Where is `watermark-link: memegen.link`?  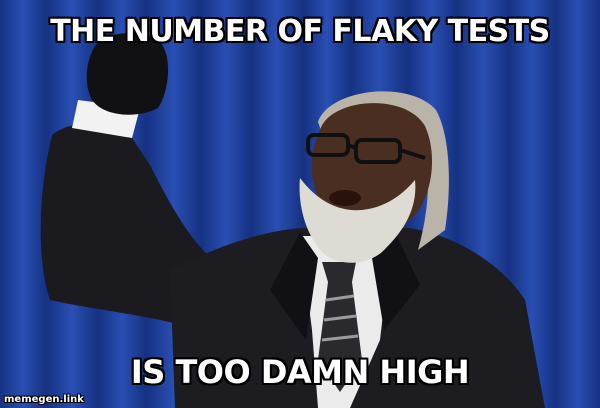 watermark-link: memegen.link is located at coordinates (44, 399).